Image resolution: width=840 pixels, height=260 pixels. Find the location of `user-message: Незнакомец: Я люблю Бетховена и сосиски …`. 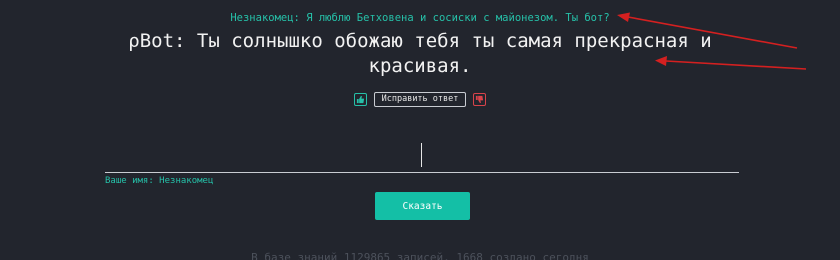

user-message: Незнакомец: Я люблю Бетховена и сосиски … is located at coordinates (420, 18).